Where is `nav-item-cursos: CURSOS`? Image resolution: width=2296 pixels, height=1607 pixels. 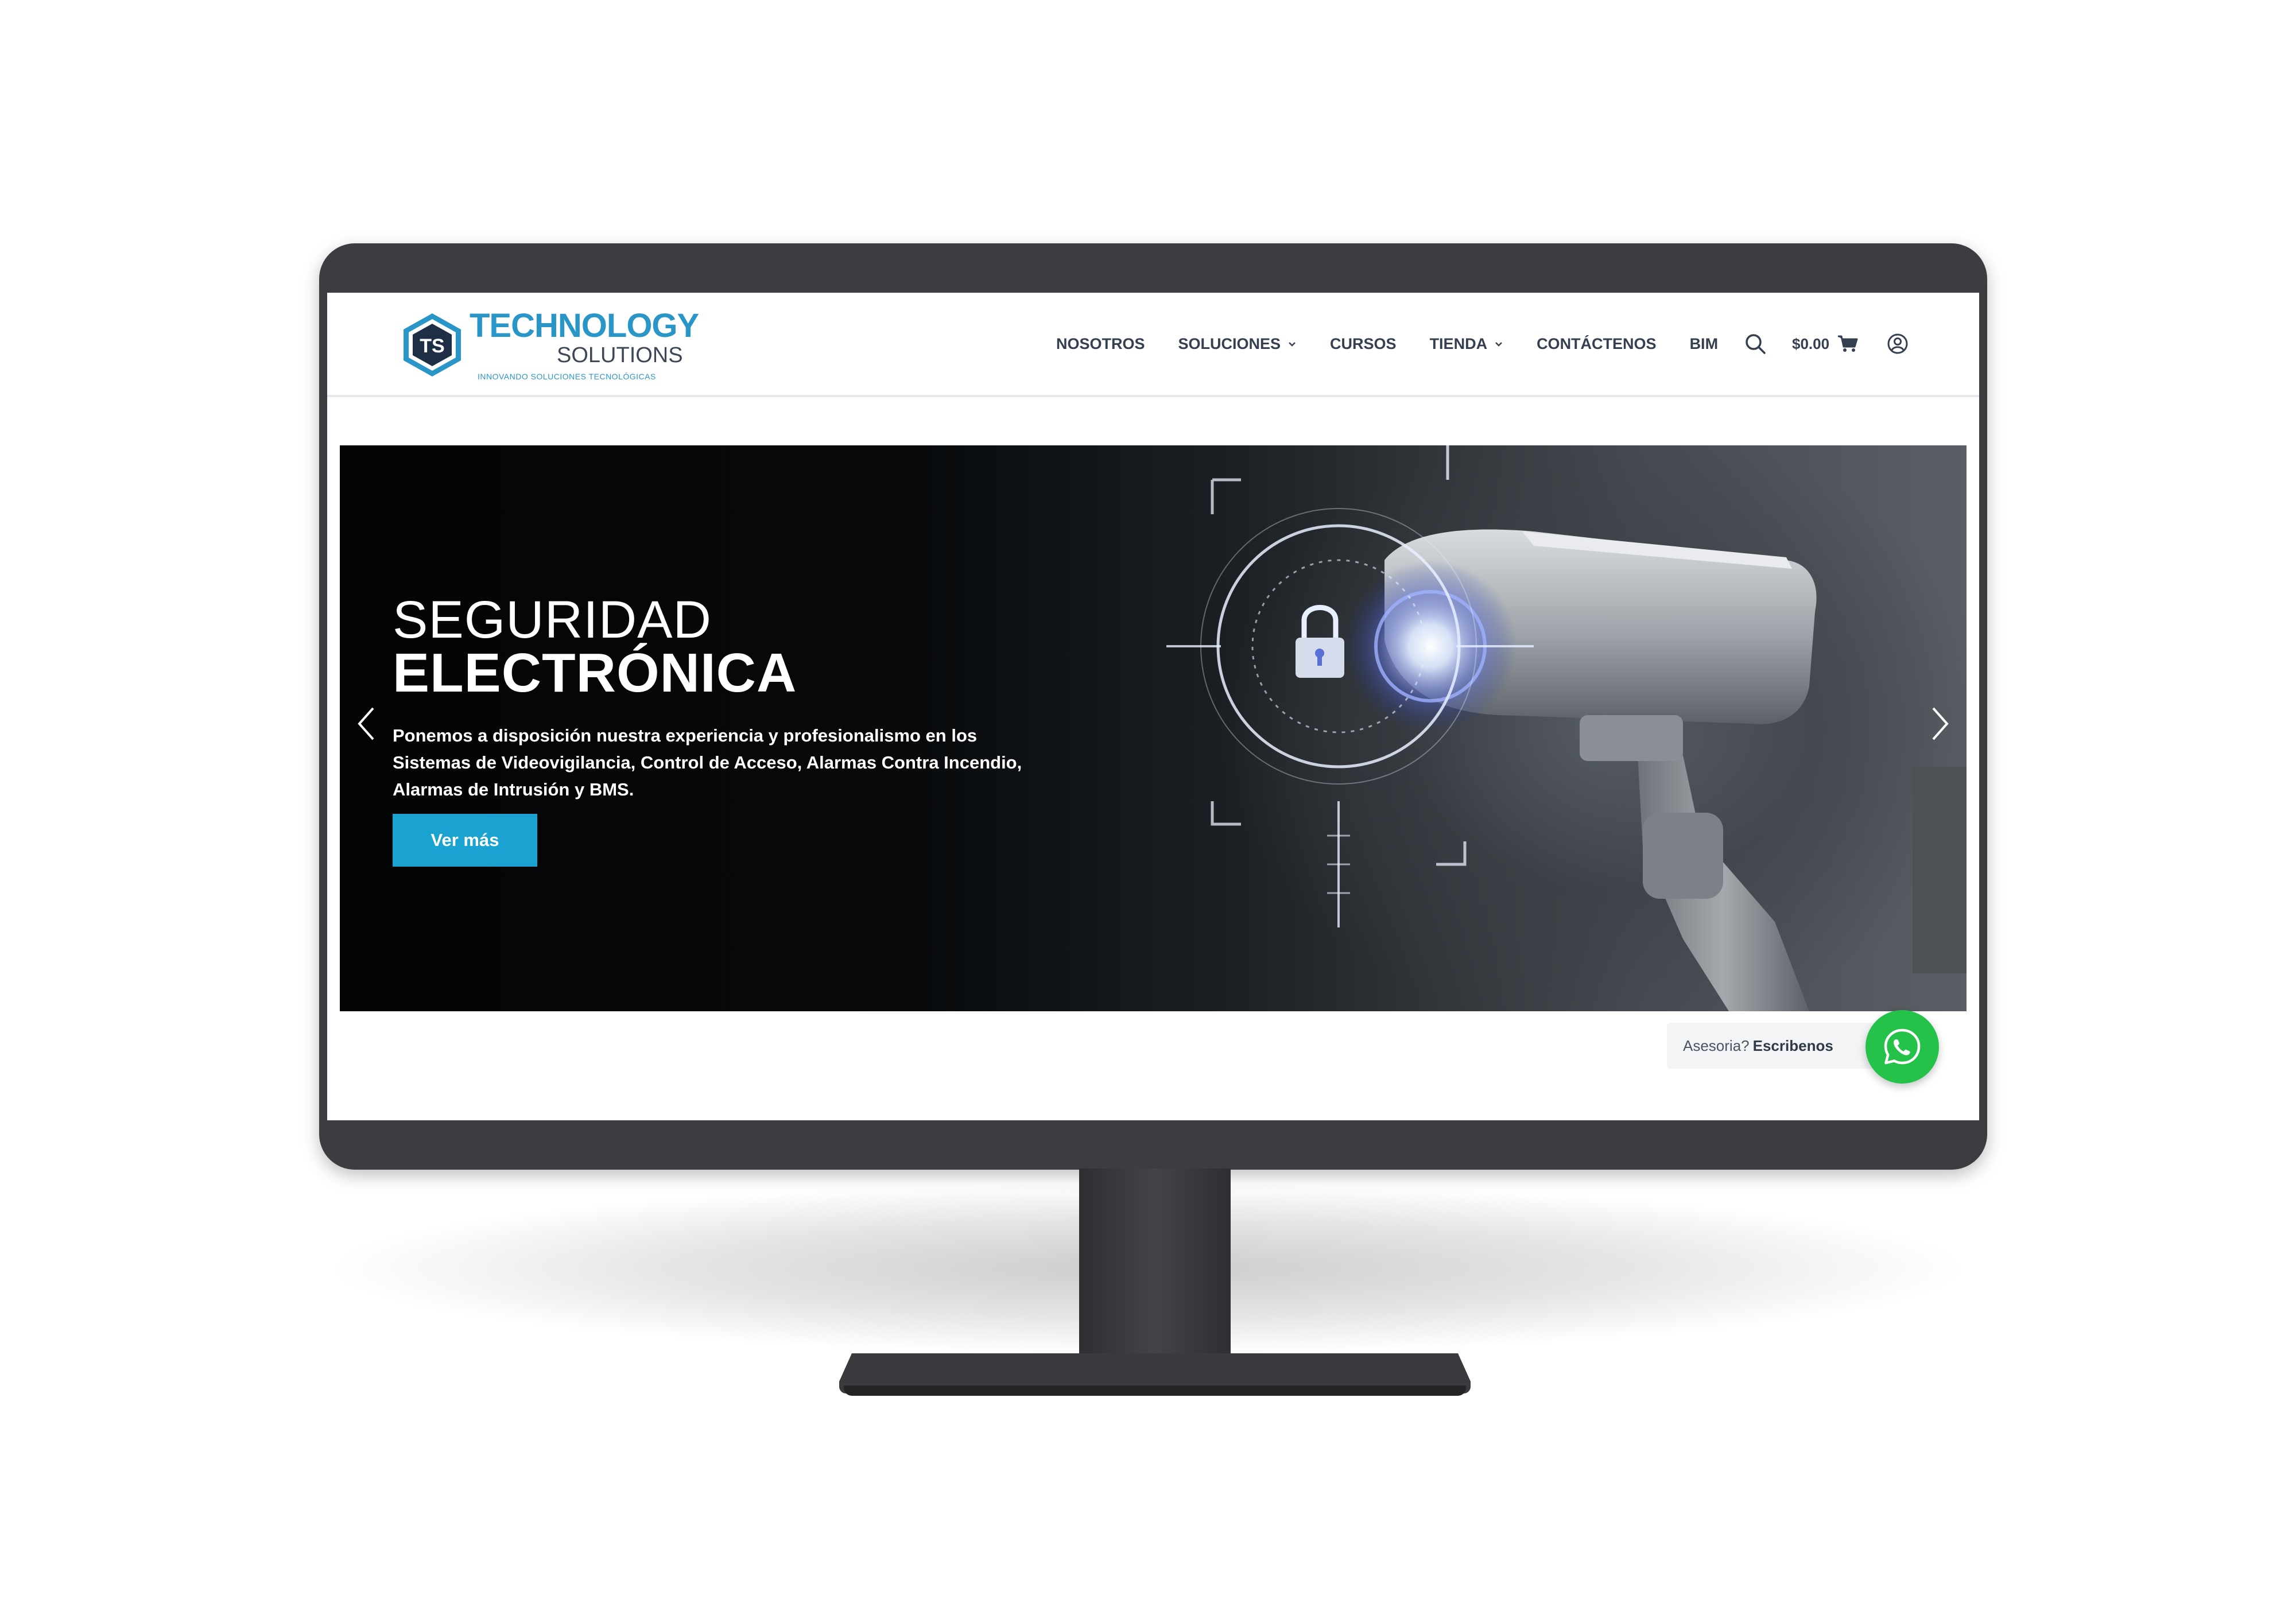
nav-item-cursos: CURSOS is located at coordinates (1363, 344).